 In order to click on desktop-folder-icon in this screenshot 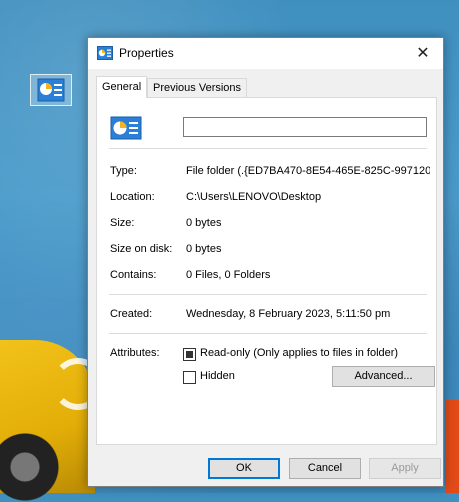, I will do `click(51, 90)`.